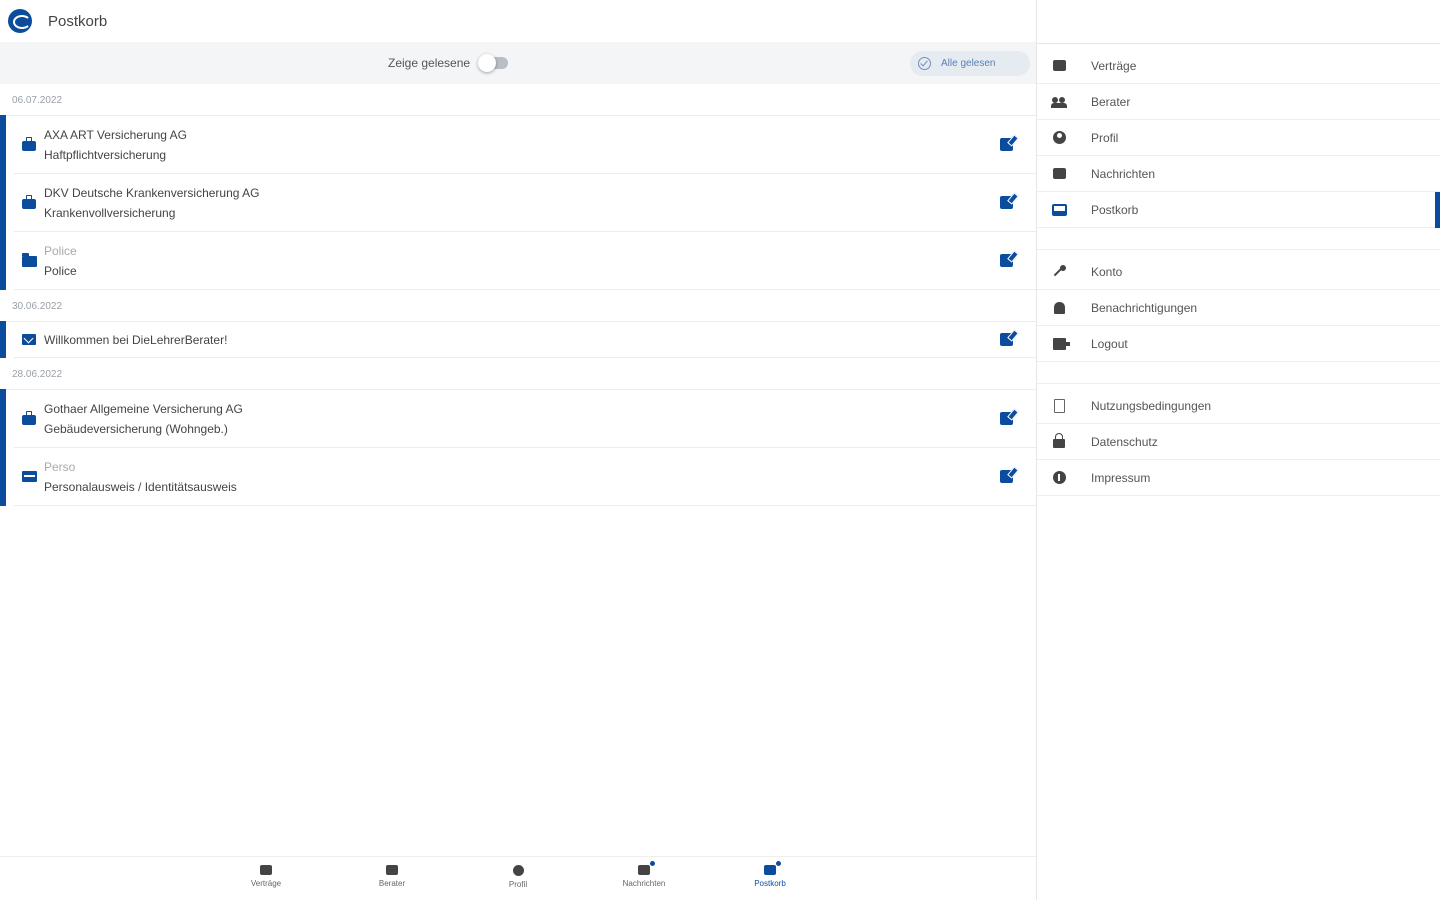 Image resolution: width=1440 pixels, height=900 pixels. Describe the element at coordinates (1238, 344) in the screenshot. I see `nav-item-logout: Logout` at that location.